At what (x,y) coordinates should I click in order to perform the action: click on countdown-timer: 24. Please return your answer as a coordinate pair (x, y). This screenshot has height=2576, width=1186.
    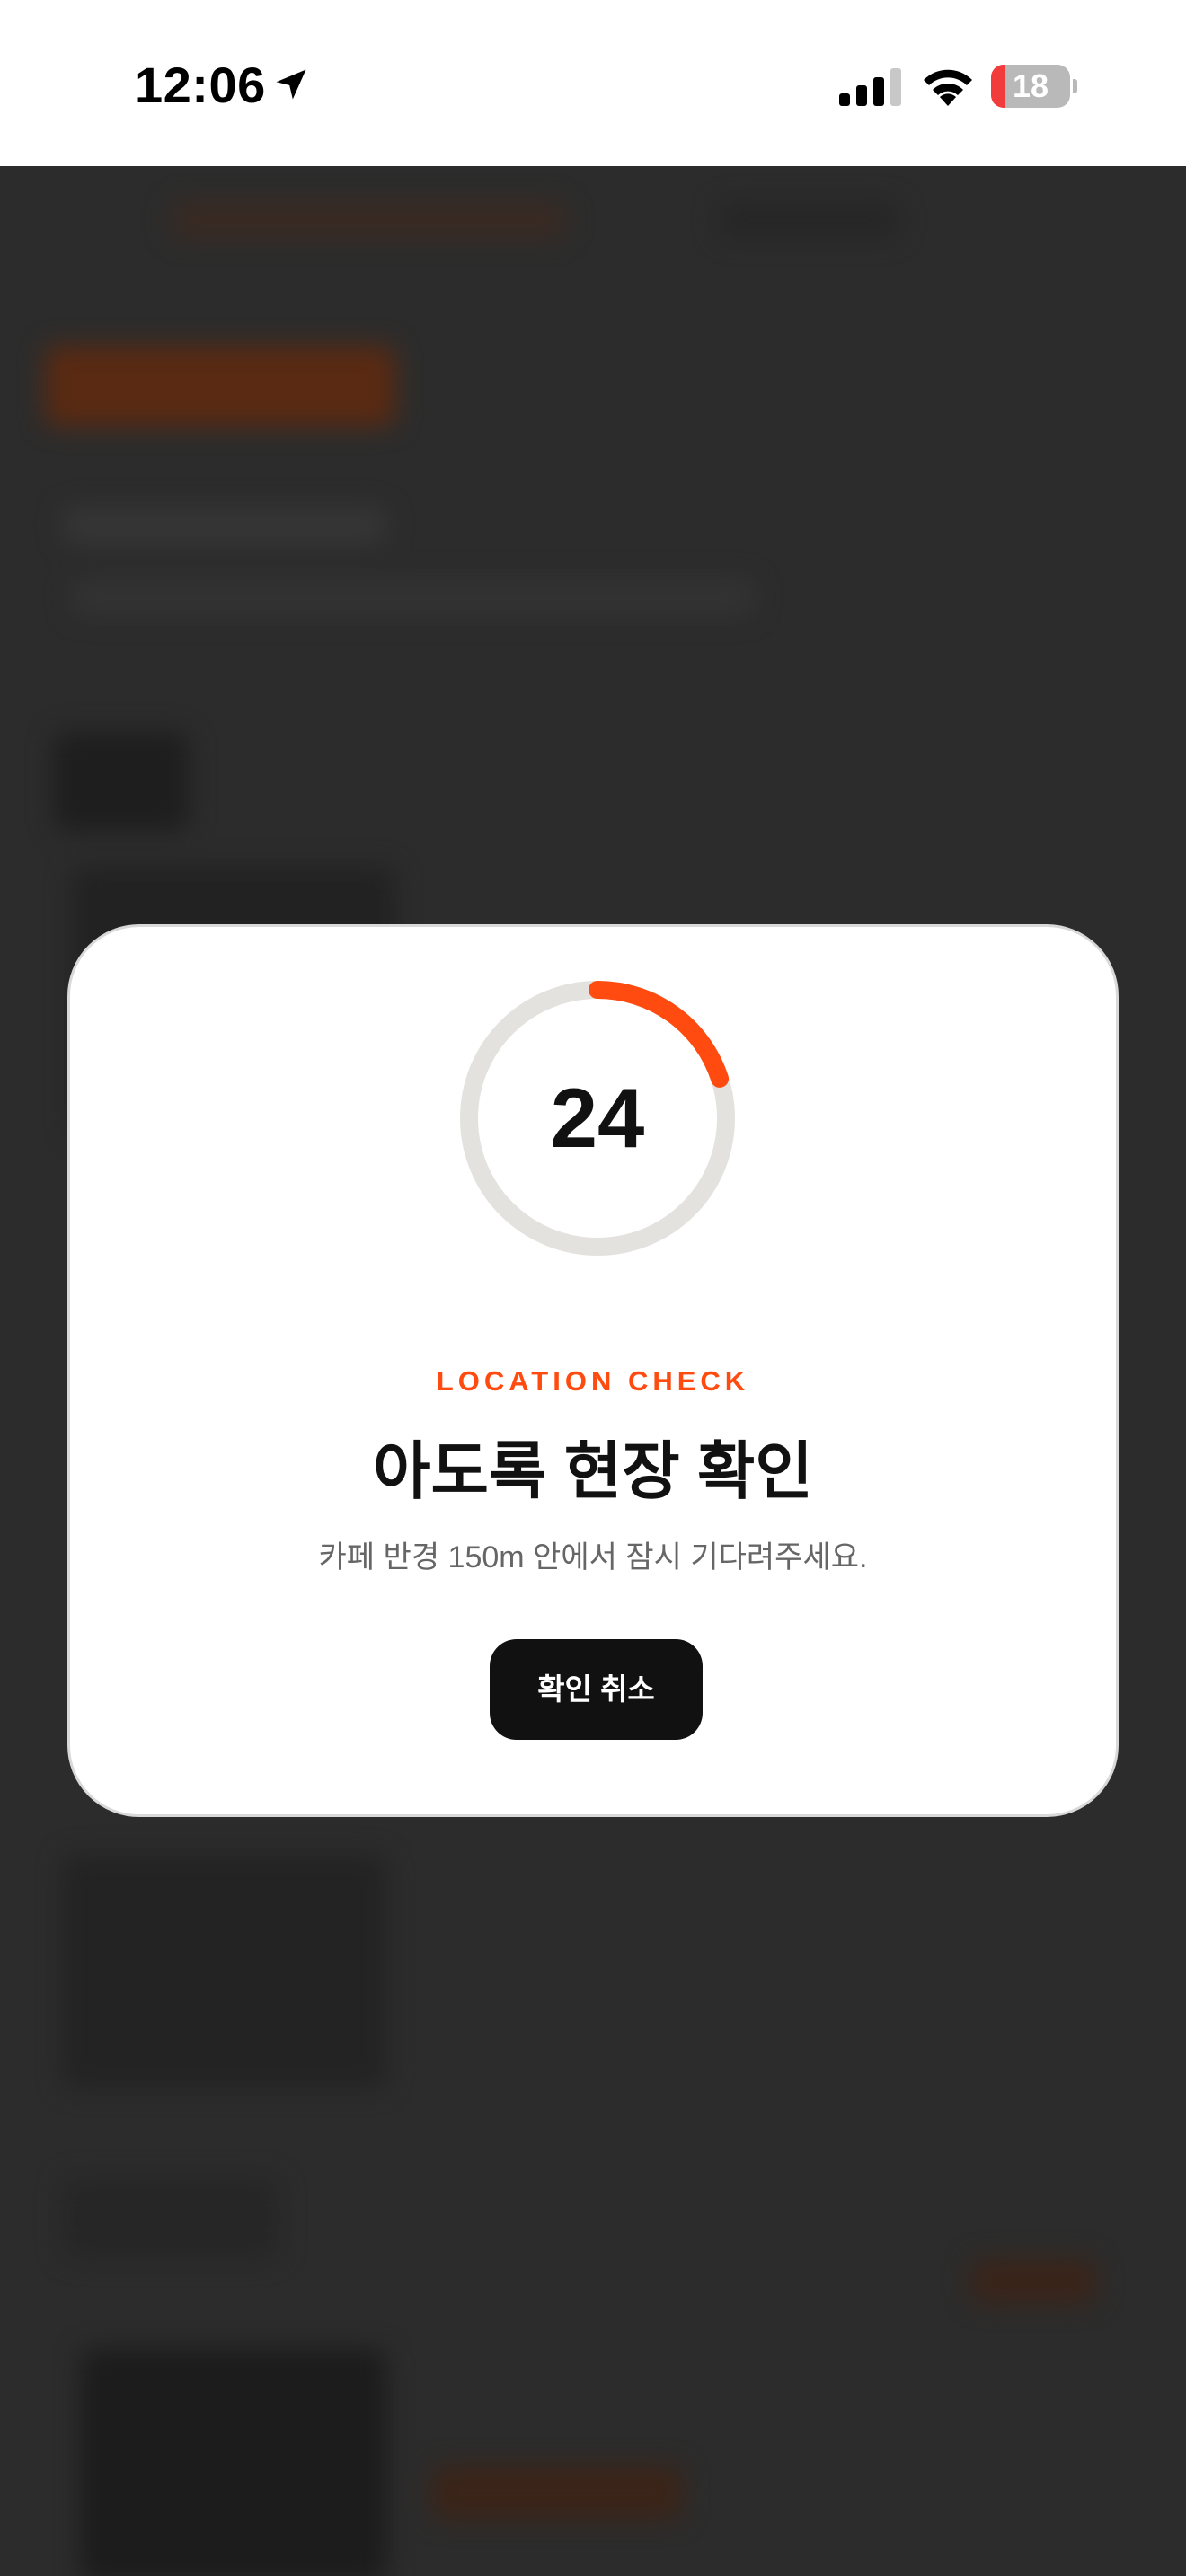
    Looking at the image, I should click on (597, 1118).